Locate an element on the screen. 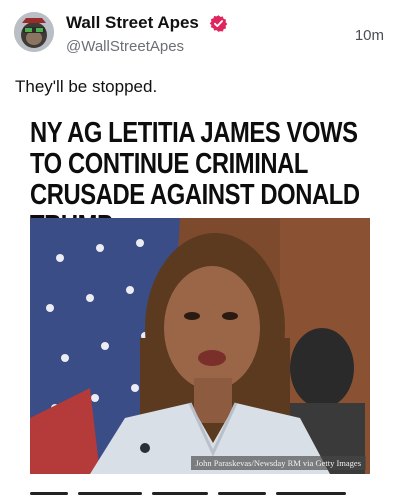 The image size is (401, 500). ape-avatar-icon is located at coordinates (34, 32).